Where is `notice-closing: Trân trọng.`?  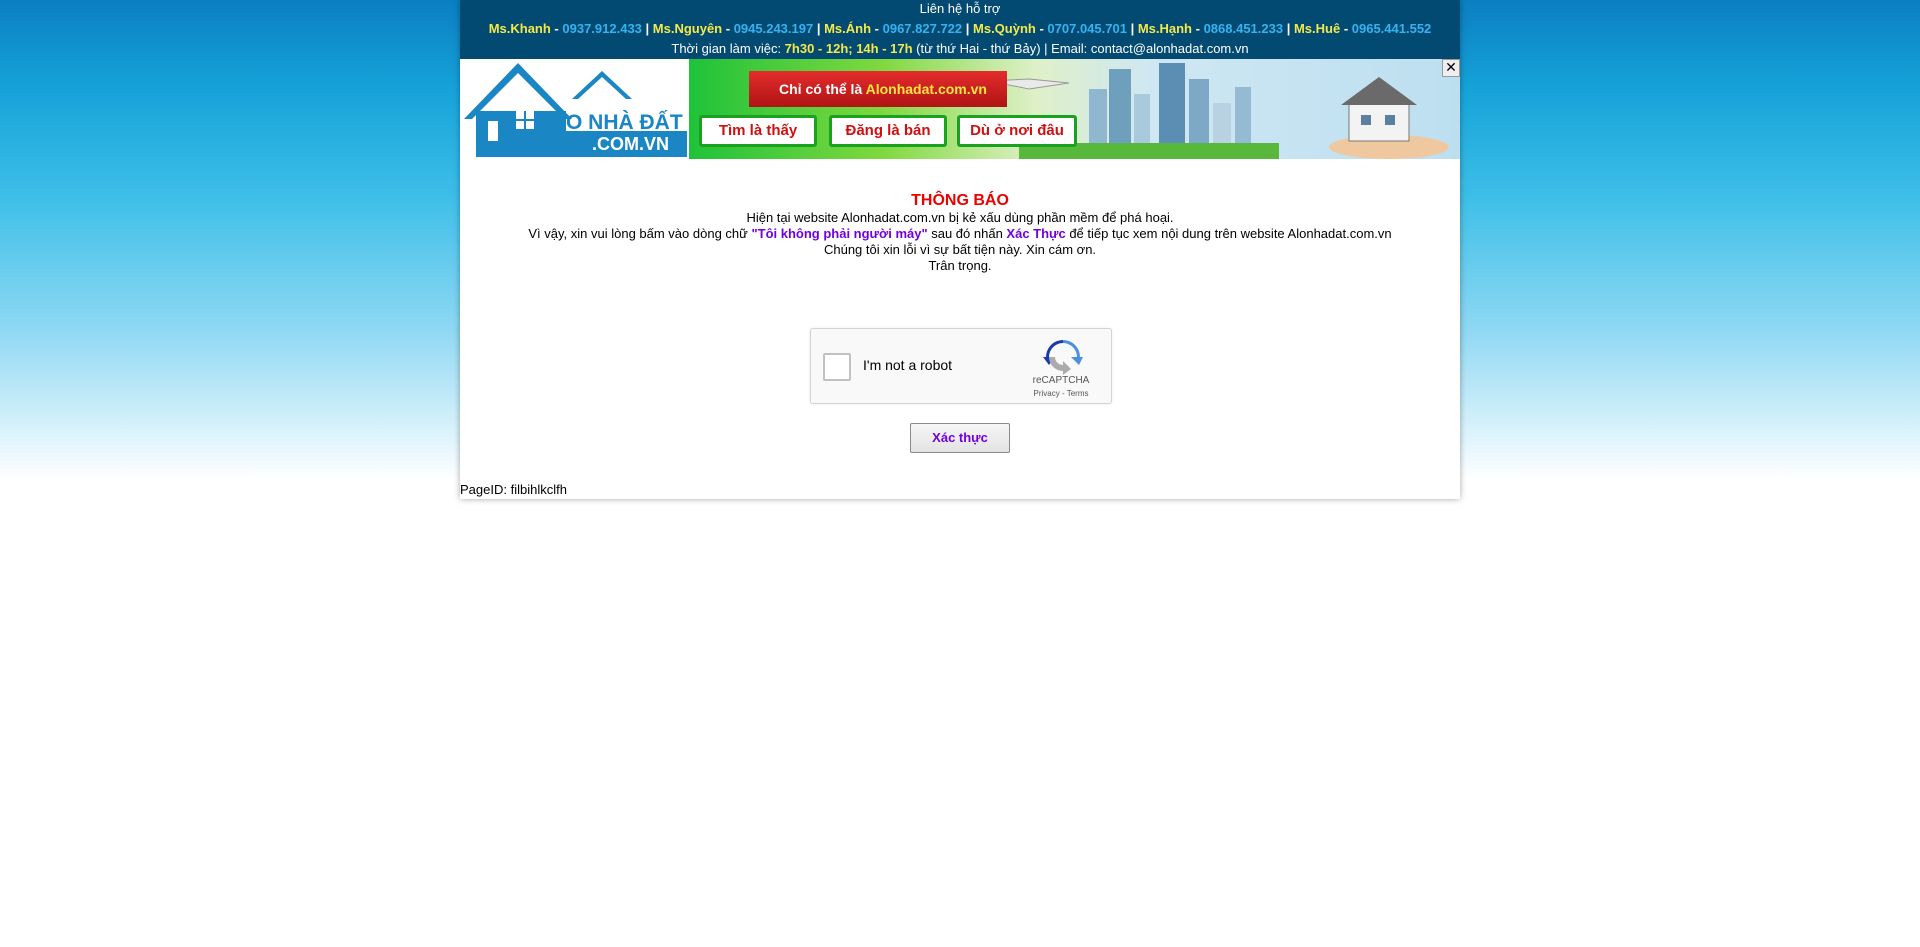
notice-closing: Trân trọng. is located at coordinates (960, 265).